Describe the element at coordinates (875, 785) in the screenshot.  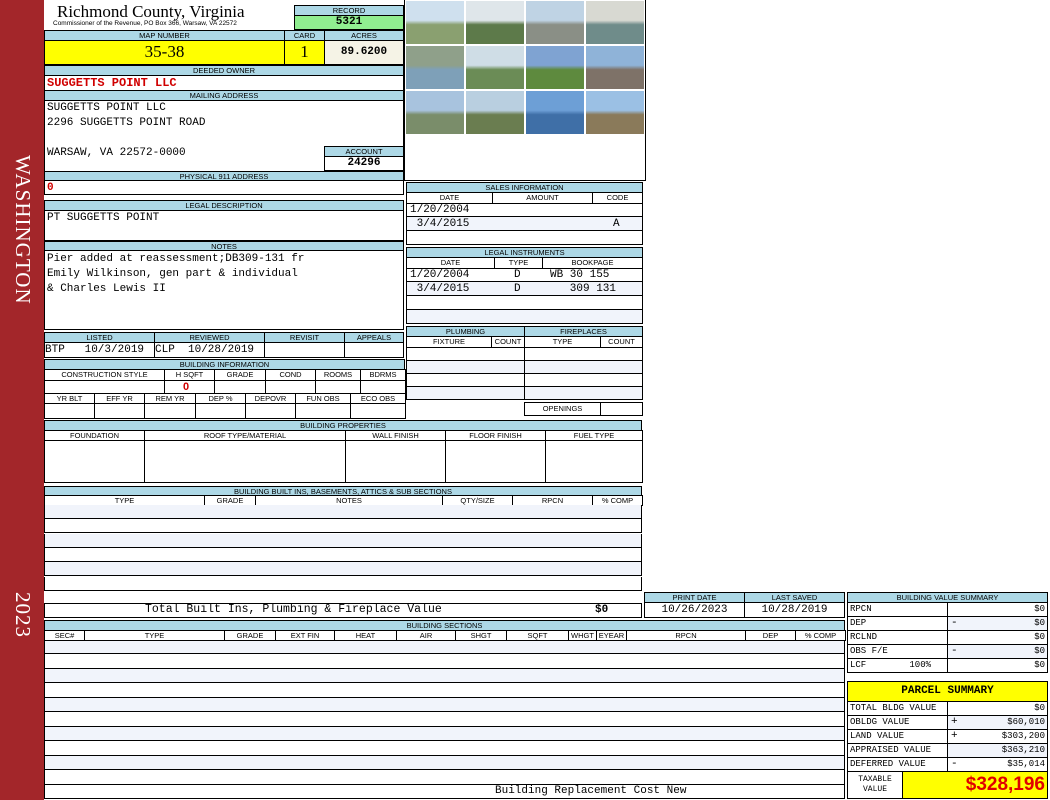
I see `taxable-value-label: TAXABLE VALUE` at that location.